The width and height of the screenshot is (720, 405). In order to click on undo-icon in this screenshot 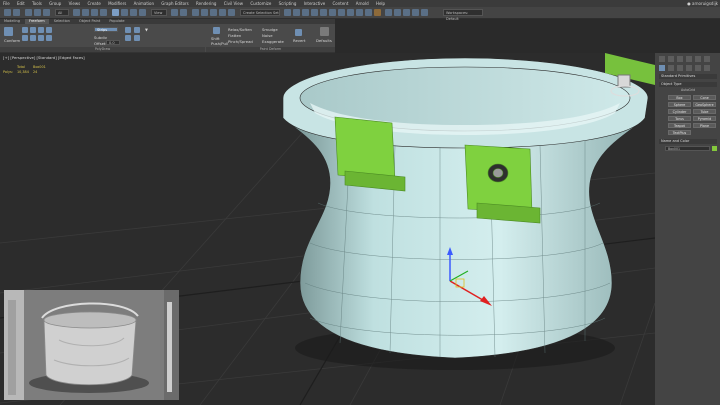, I will do `click(7, 12)`.